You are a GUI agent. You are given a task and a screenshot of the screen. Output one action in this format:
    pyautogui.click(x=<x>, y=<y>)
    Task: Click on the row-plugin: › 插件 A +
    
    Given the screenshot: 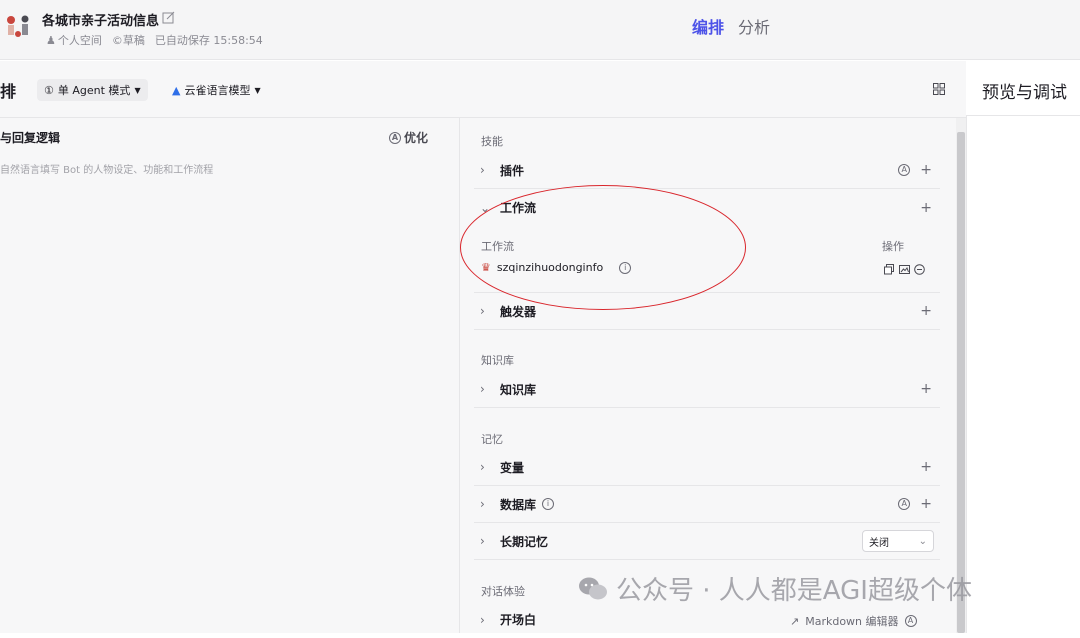 What is the action you would take?
    pyautogui.click(x=707, y=170)
    